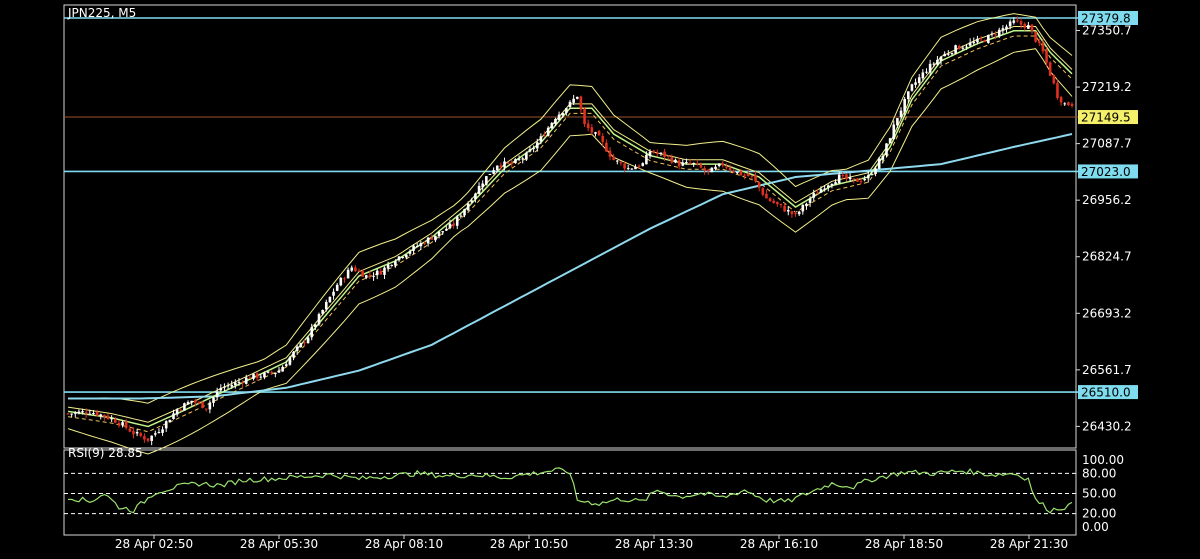  What do you see at coordinates (1107, 31) in the screenshot?
I see `y-axis-tick-label: 27350.7` at bounding box center [1107, 31].